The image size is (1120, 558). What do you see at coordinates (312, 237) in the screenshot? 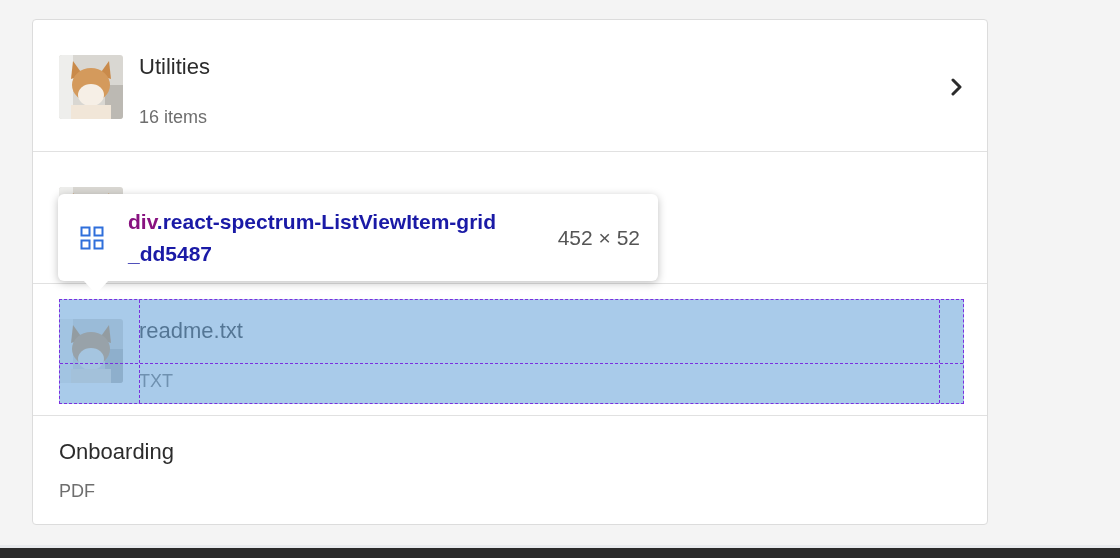
I see `element-selector: div.react-spectrum-ListViewItem-grid_dd5487` at bounding box center [312, 237].